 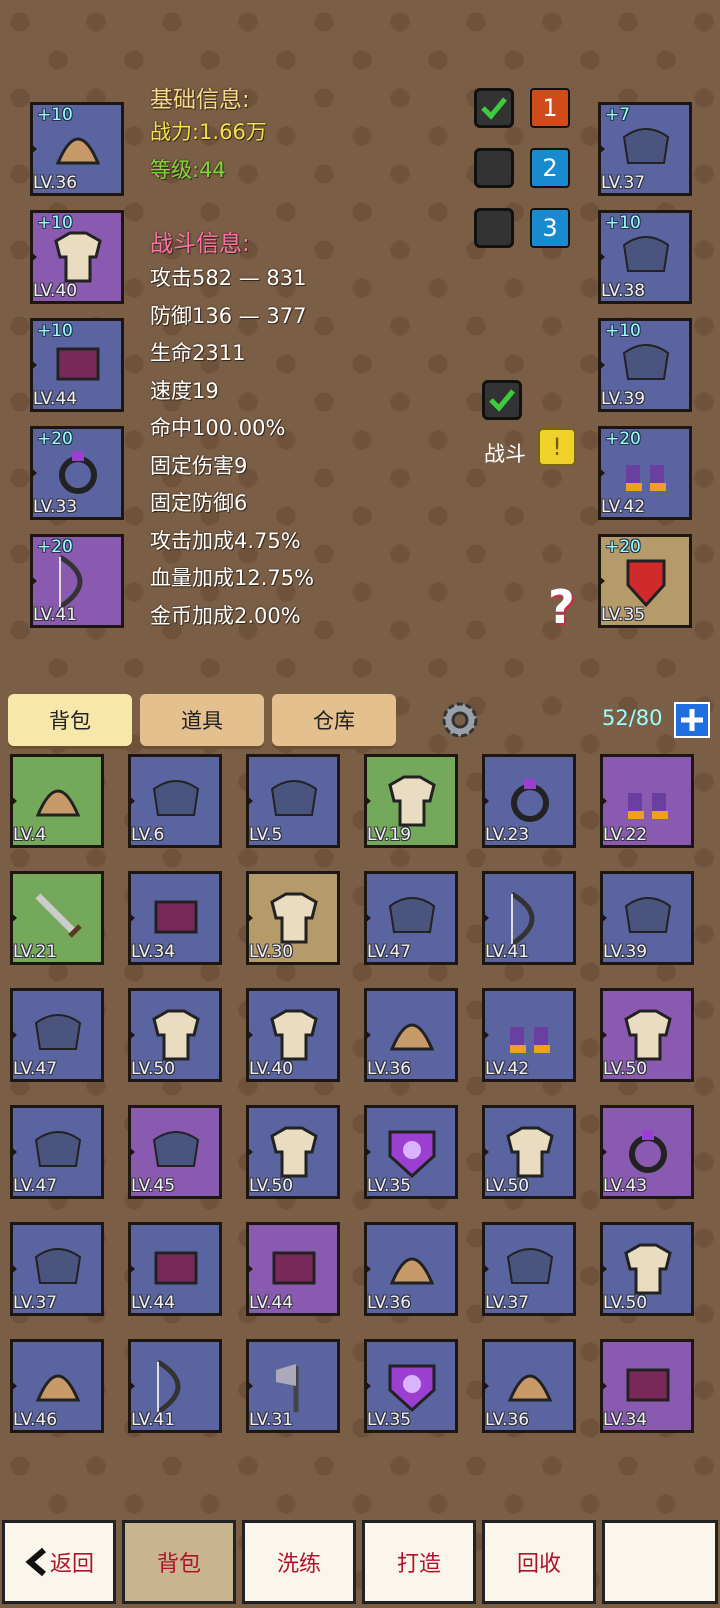 What do you see at coordinates (645, 581) in the screenshot?
I see `equipped-slot-right: +20 LV.35` at bounding box center [645, 581].